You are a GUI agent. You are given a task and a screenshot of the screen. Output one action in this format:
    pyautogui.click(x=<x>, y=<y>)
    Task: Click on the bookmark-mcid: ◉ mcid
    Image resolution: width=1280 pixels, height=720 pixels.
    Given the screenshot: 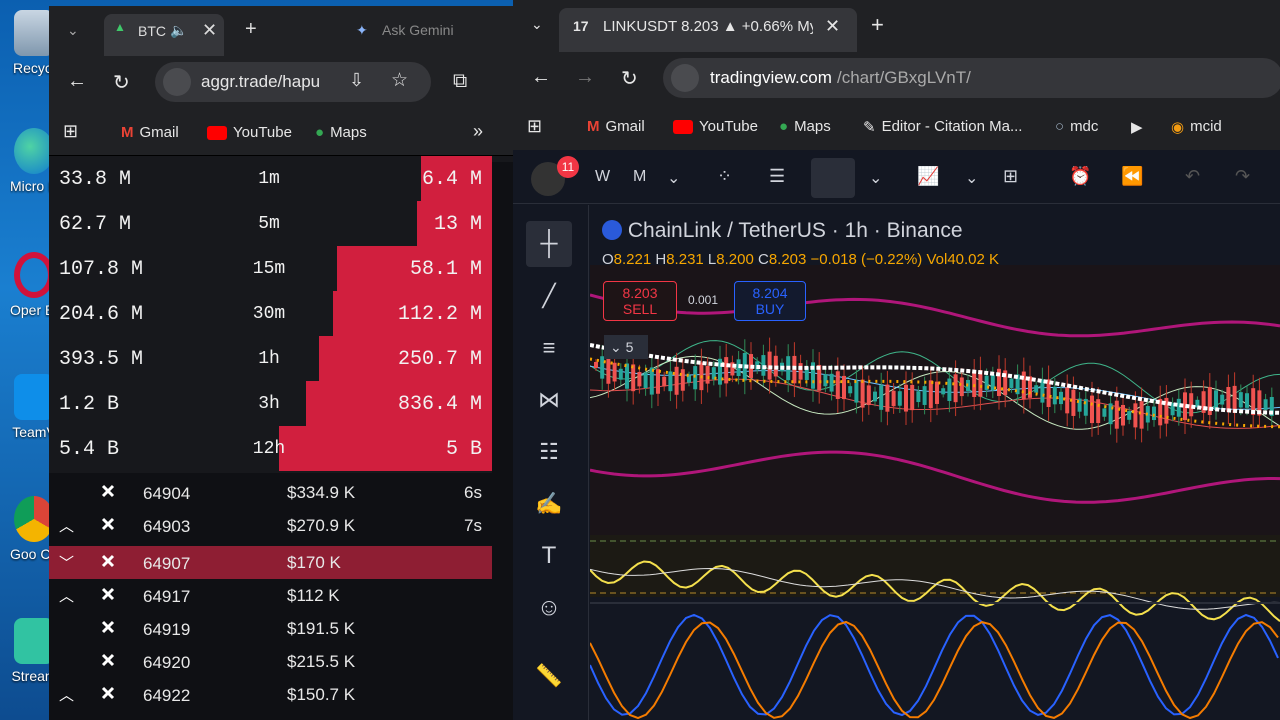 What is the action you would take?
    pyautogui.click(x=1196, y=127)
    